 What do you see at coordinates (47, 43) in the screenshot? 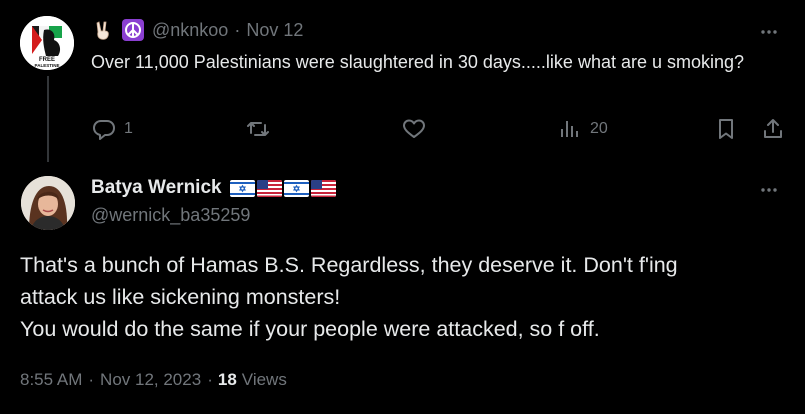
I see `avatar-nknkoo: FREE PALESTINE` at bounding box center [47, 43].